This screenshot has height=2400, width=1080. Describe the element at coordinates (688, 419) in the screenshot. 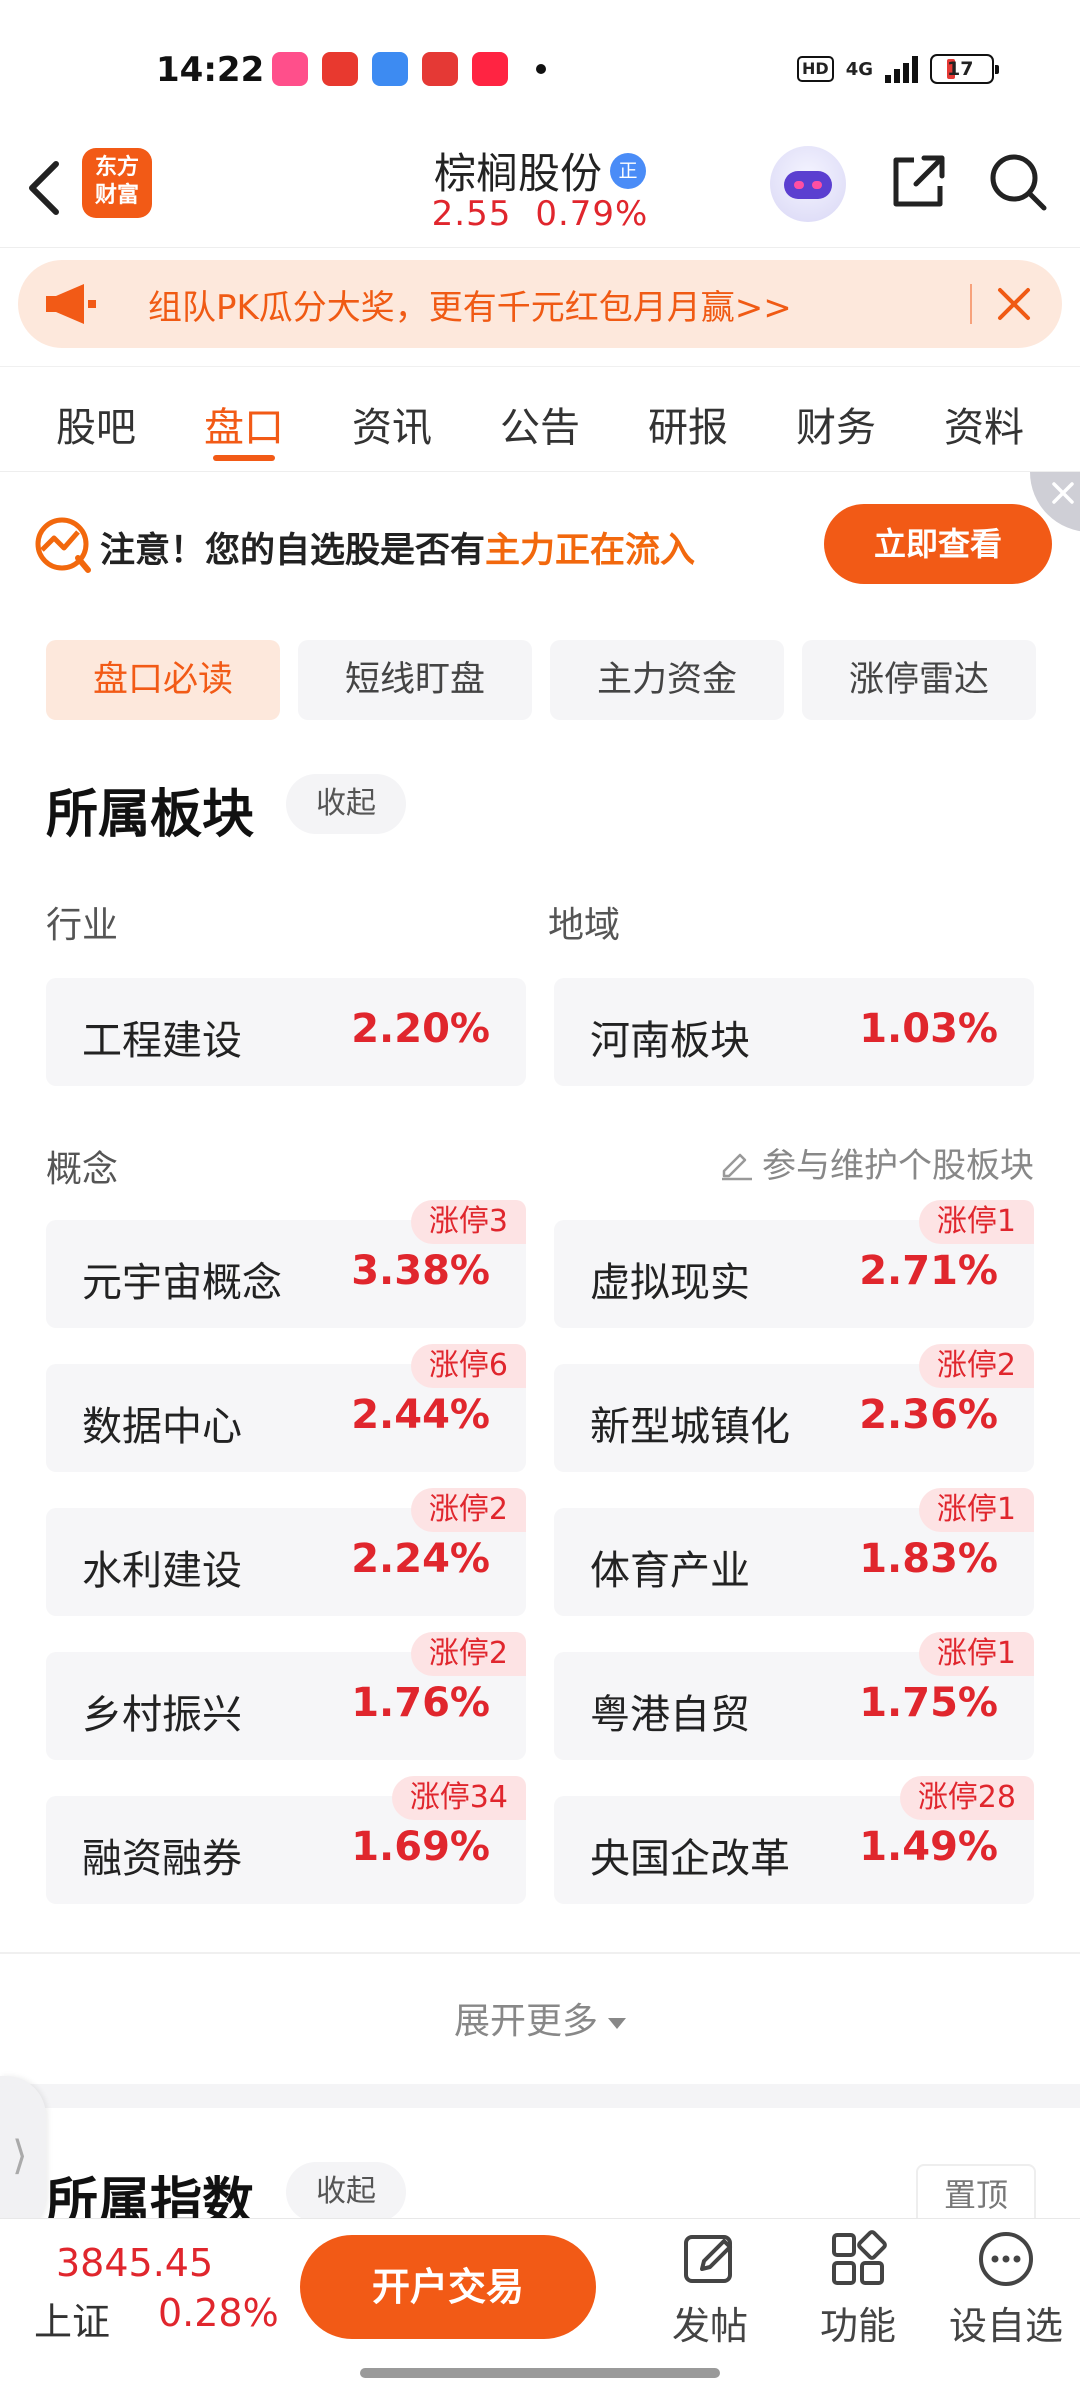

I see `tab-research: 研报` at that location.